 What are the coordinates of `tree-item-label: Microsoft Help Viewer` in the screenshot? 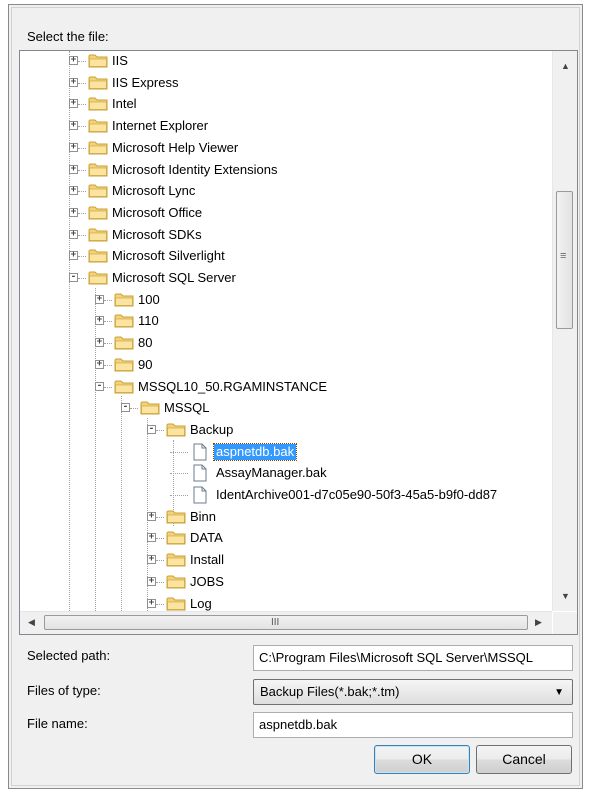 It's located at (175, 147).